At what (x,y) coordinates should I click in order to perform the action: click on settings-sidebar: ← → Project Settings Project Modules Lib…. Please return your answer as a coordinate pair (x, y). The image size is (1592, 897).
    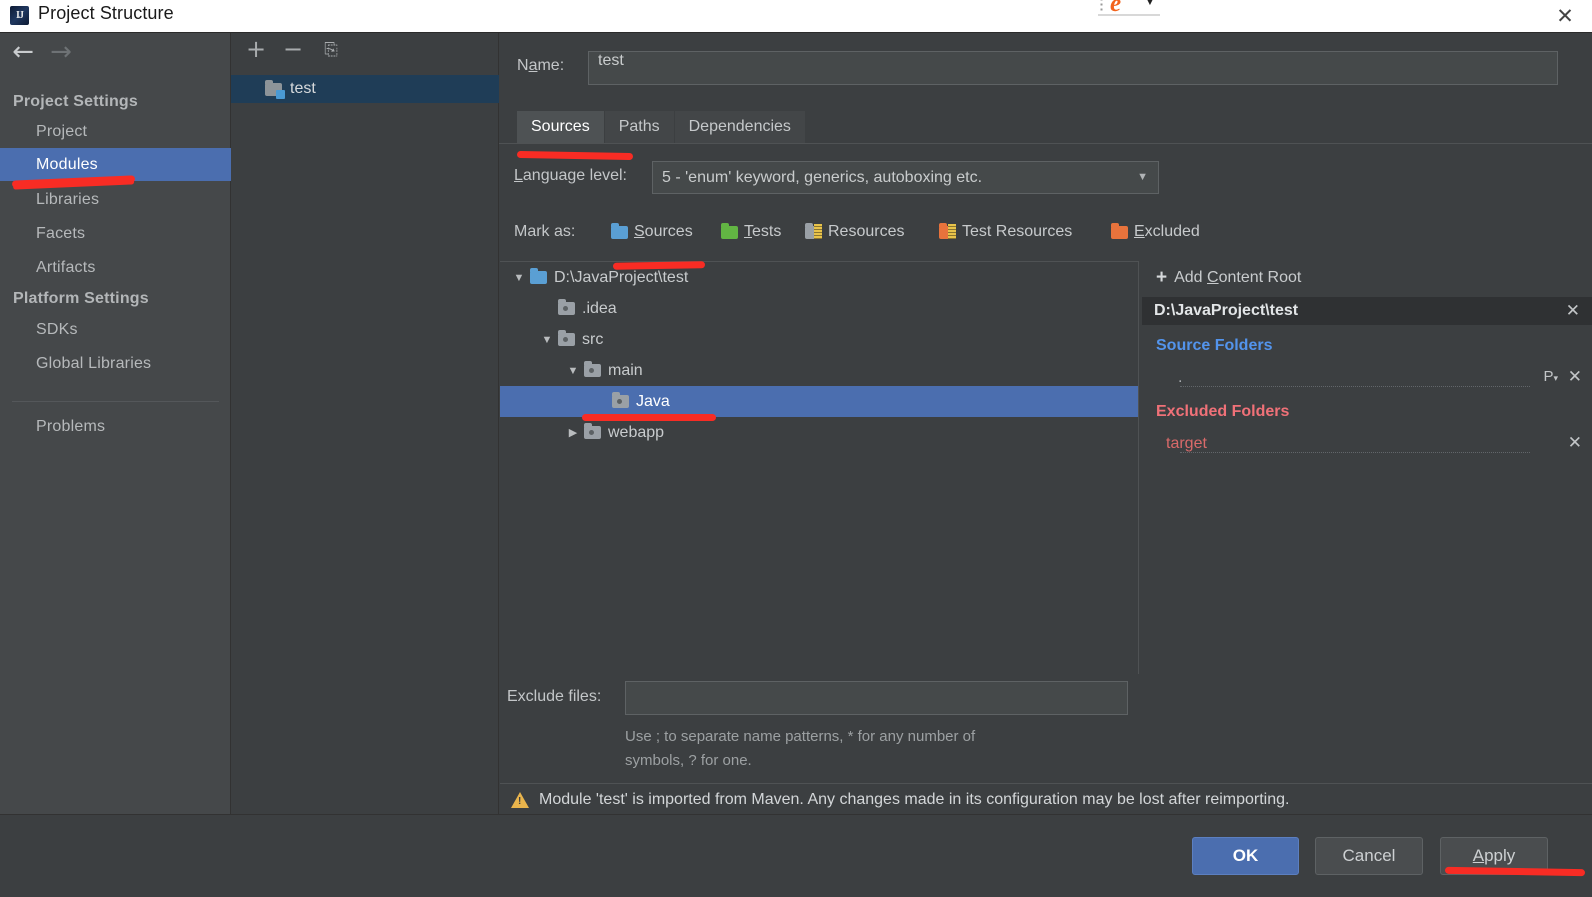
    Looking at the image, I should click on (115, 449).